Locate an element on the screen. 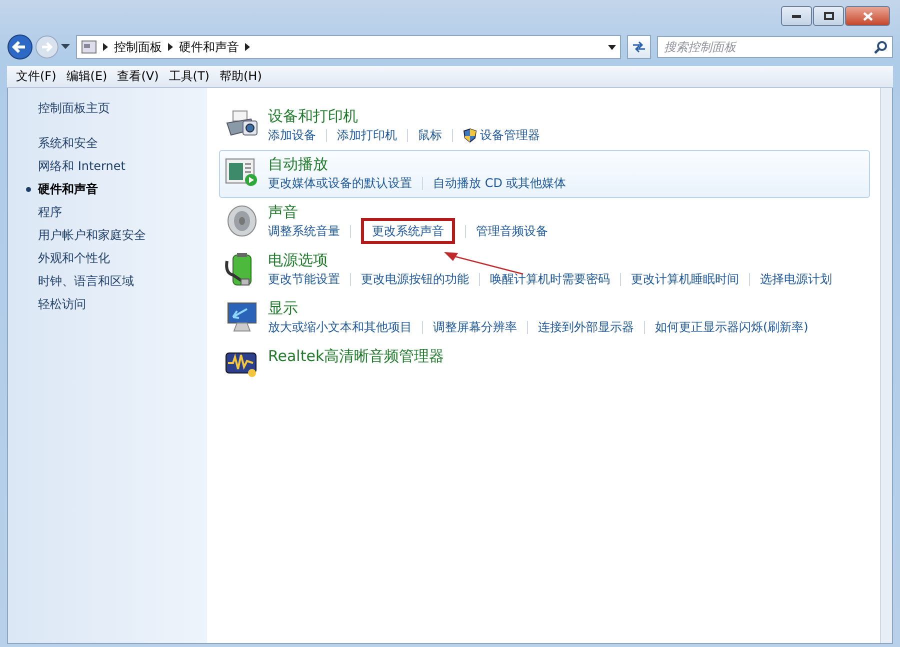 This screenshot has width=900, height=647. control-panel-icon is located at coordinates (89, 47).